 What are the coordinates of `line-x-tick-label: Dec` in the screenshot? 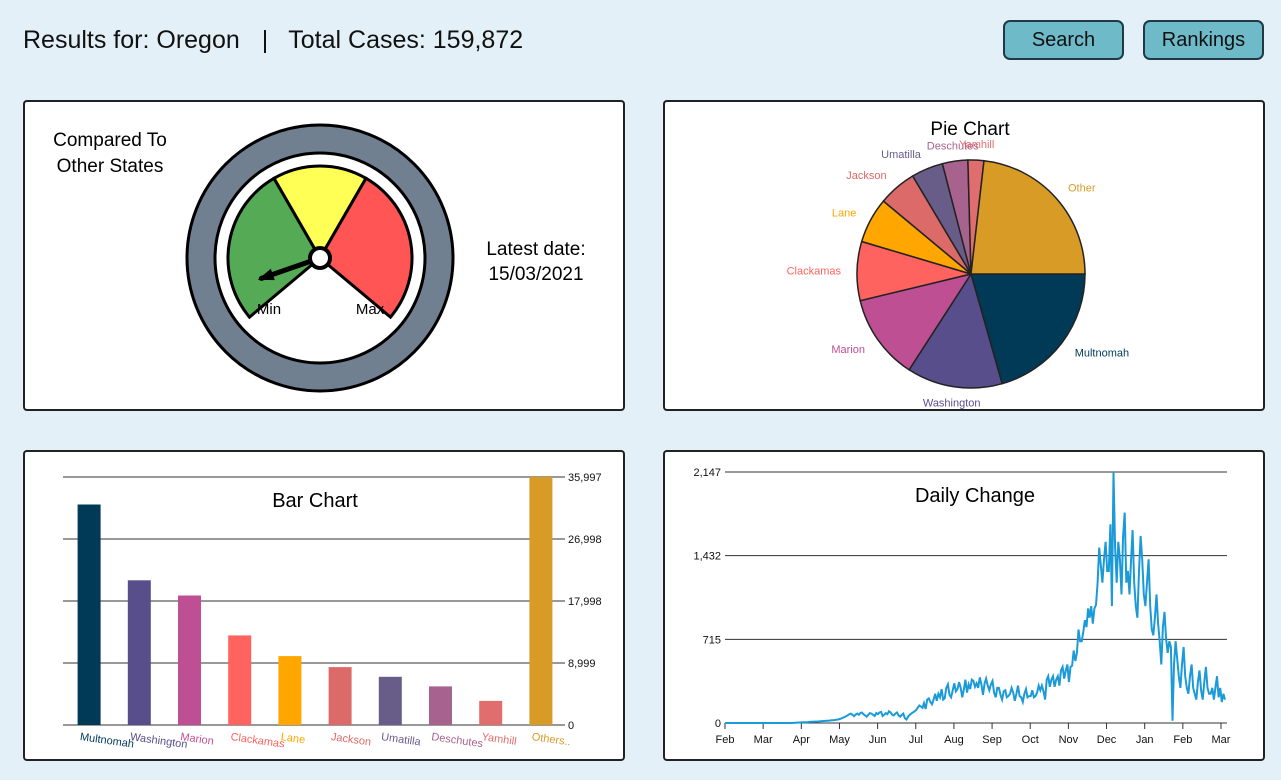 It's located at (1107, 740).